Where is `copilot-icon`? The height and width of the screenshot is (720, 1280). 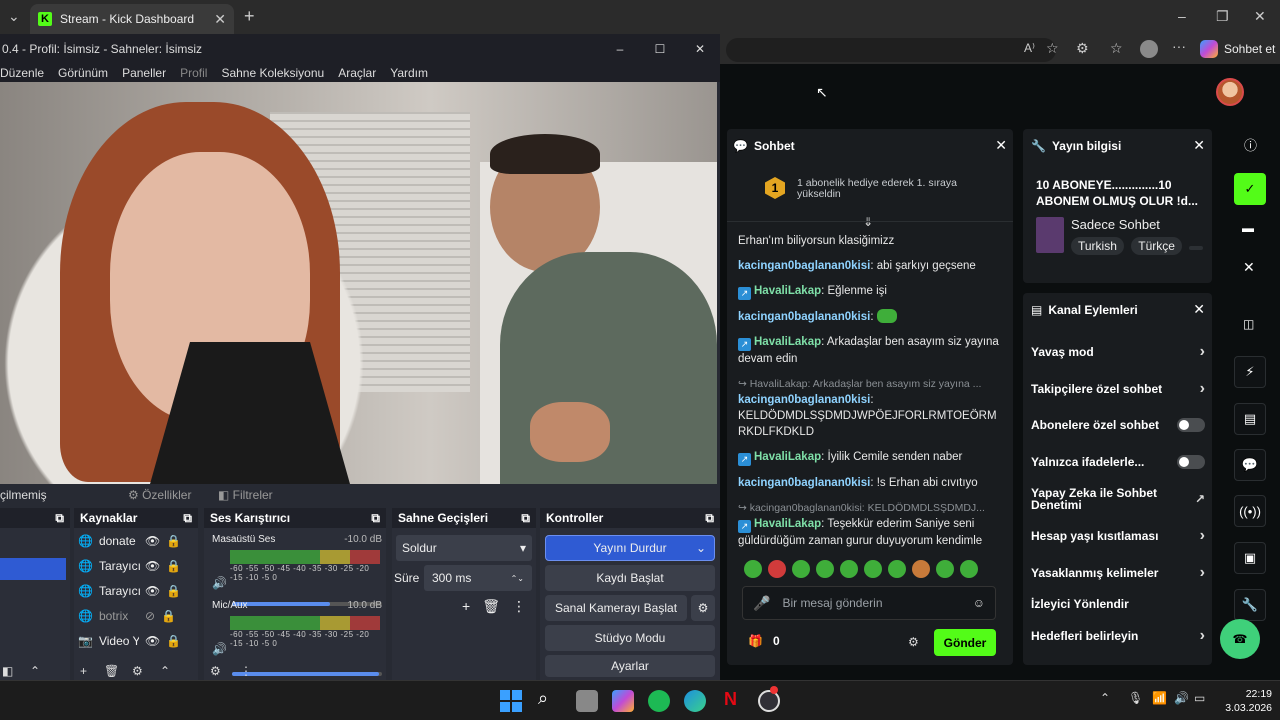
copilot-icon is located at coordinates (1209, 49).